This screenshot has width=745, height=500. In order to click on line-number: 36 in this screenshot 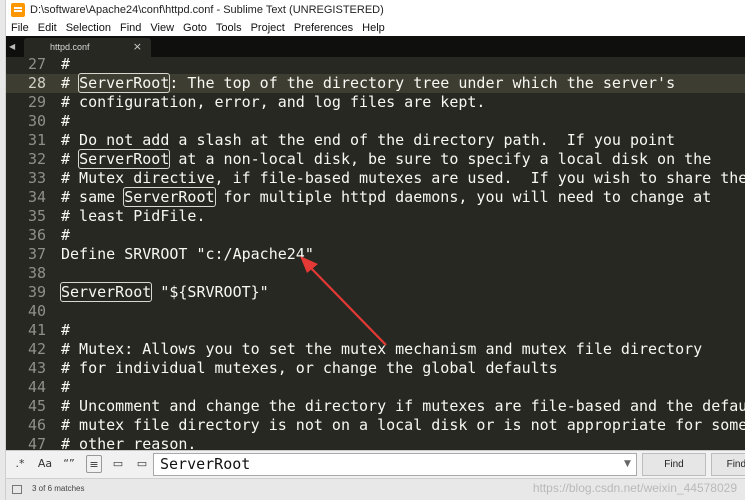, I will do `click(36, 235)`.